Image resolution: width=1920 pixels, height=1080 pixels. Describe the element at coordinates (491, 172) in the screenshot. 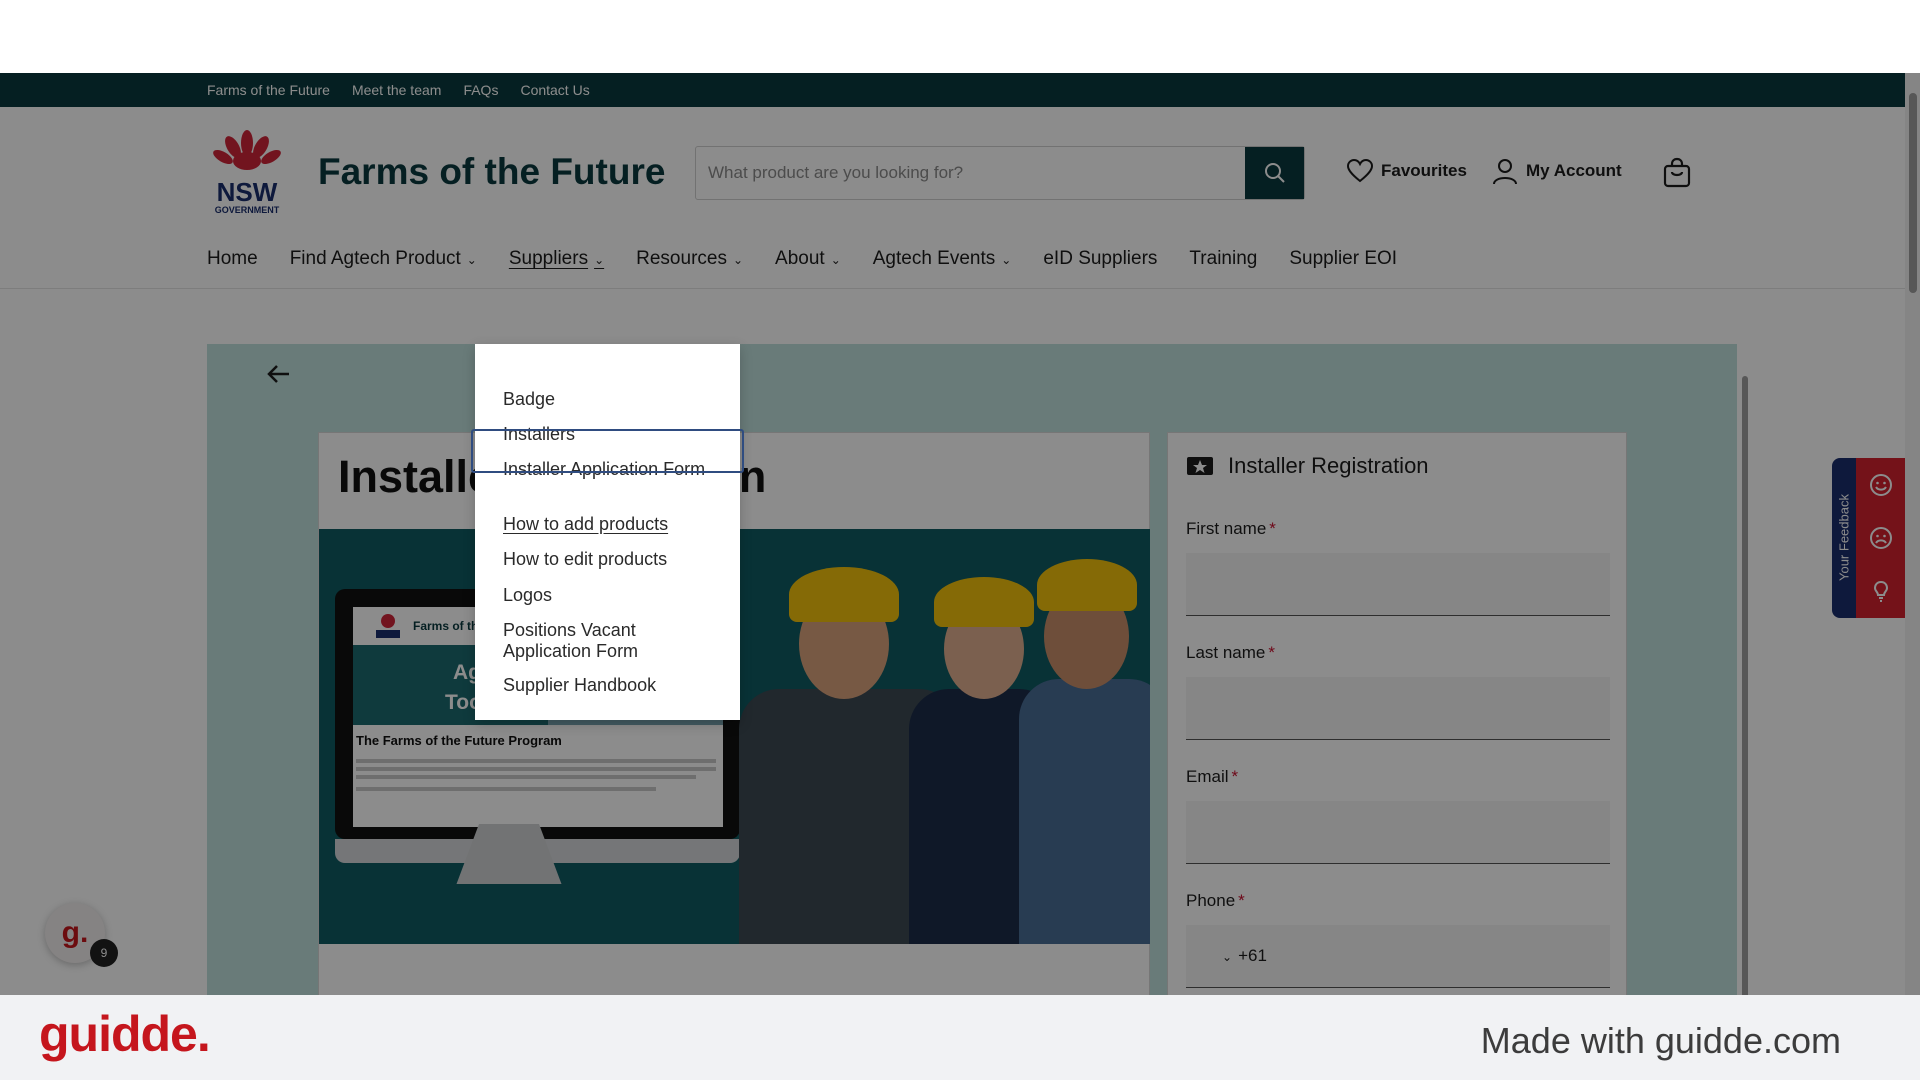

I see `site-brand-title: Farms of the Future` at that location.